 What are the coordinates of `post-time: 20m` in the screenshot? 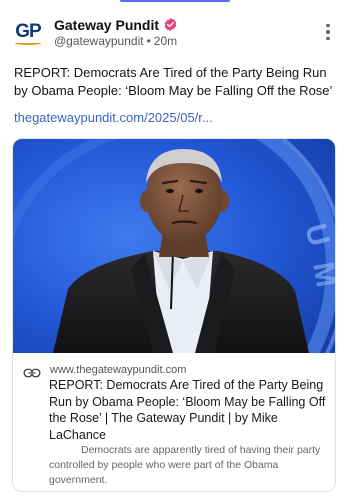 It's located at (165, 41).